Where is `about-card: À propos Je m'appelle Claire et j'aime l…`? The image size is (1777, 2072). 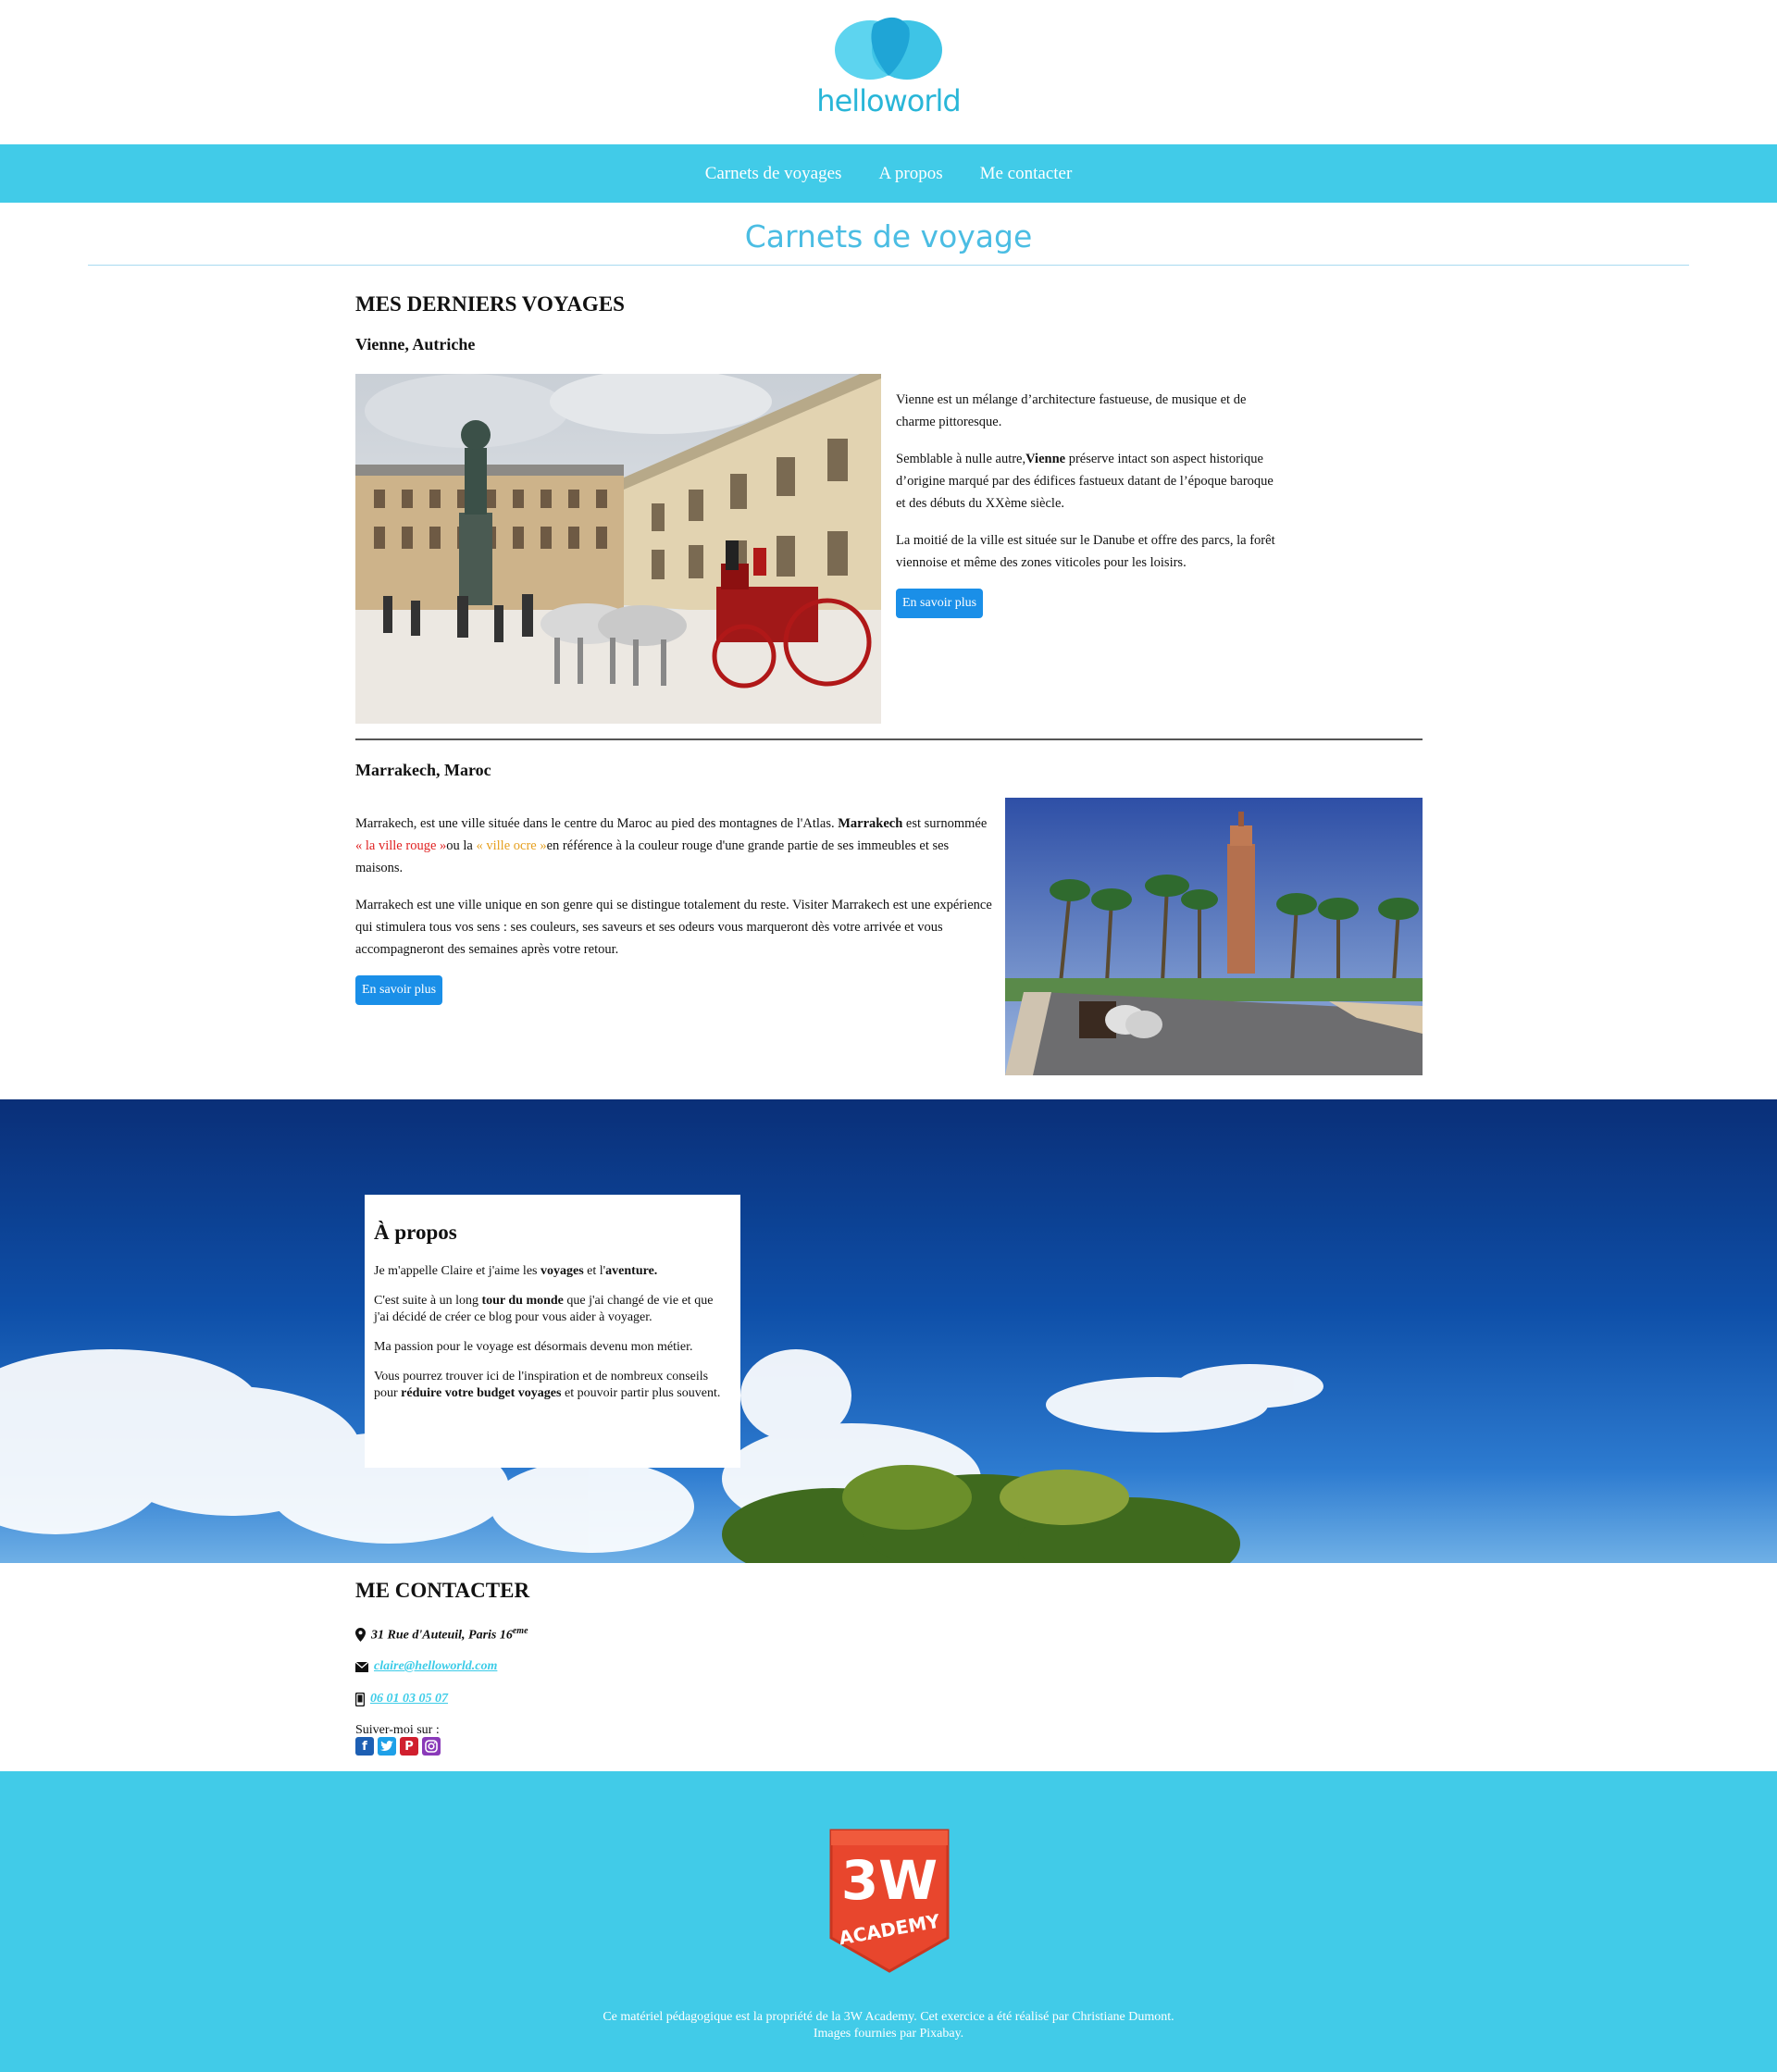
about-card: À propos Je m'appelle Claire et j'aime l… is located at coordinates (552, 1331).